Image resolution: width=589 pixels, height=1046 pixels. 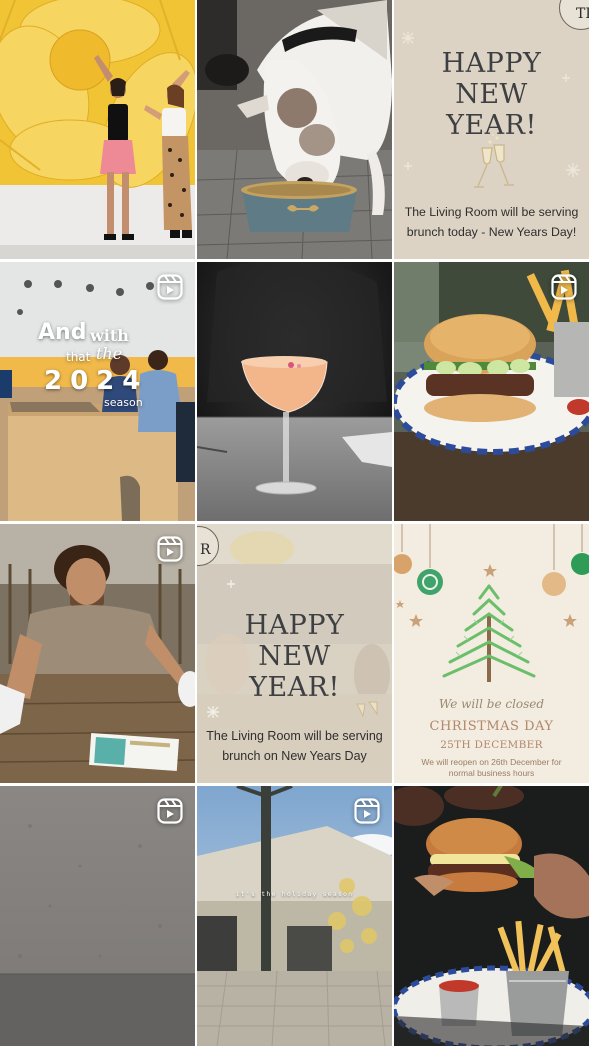 I want to click on post-burger-plate, so click(x=491, y=391).